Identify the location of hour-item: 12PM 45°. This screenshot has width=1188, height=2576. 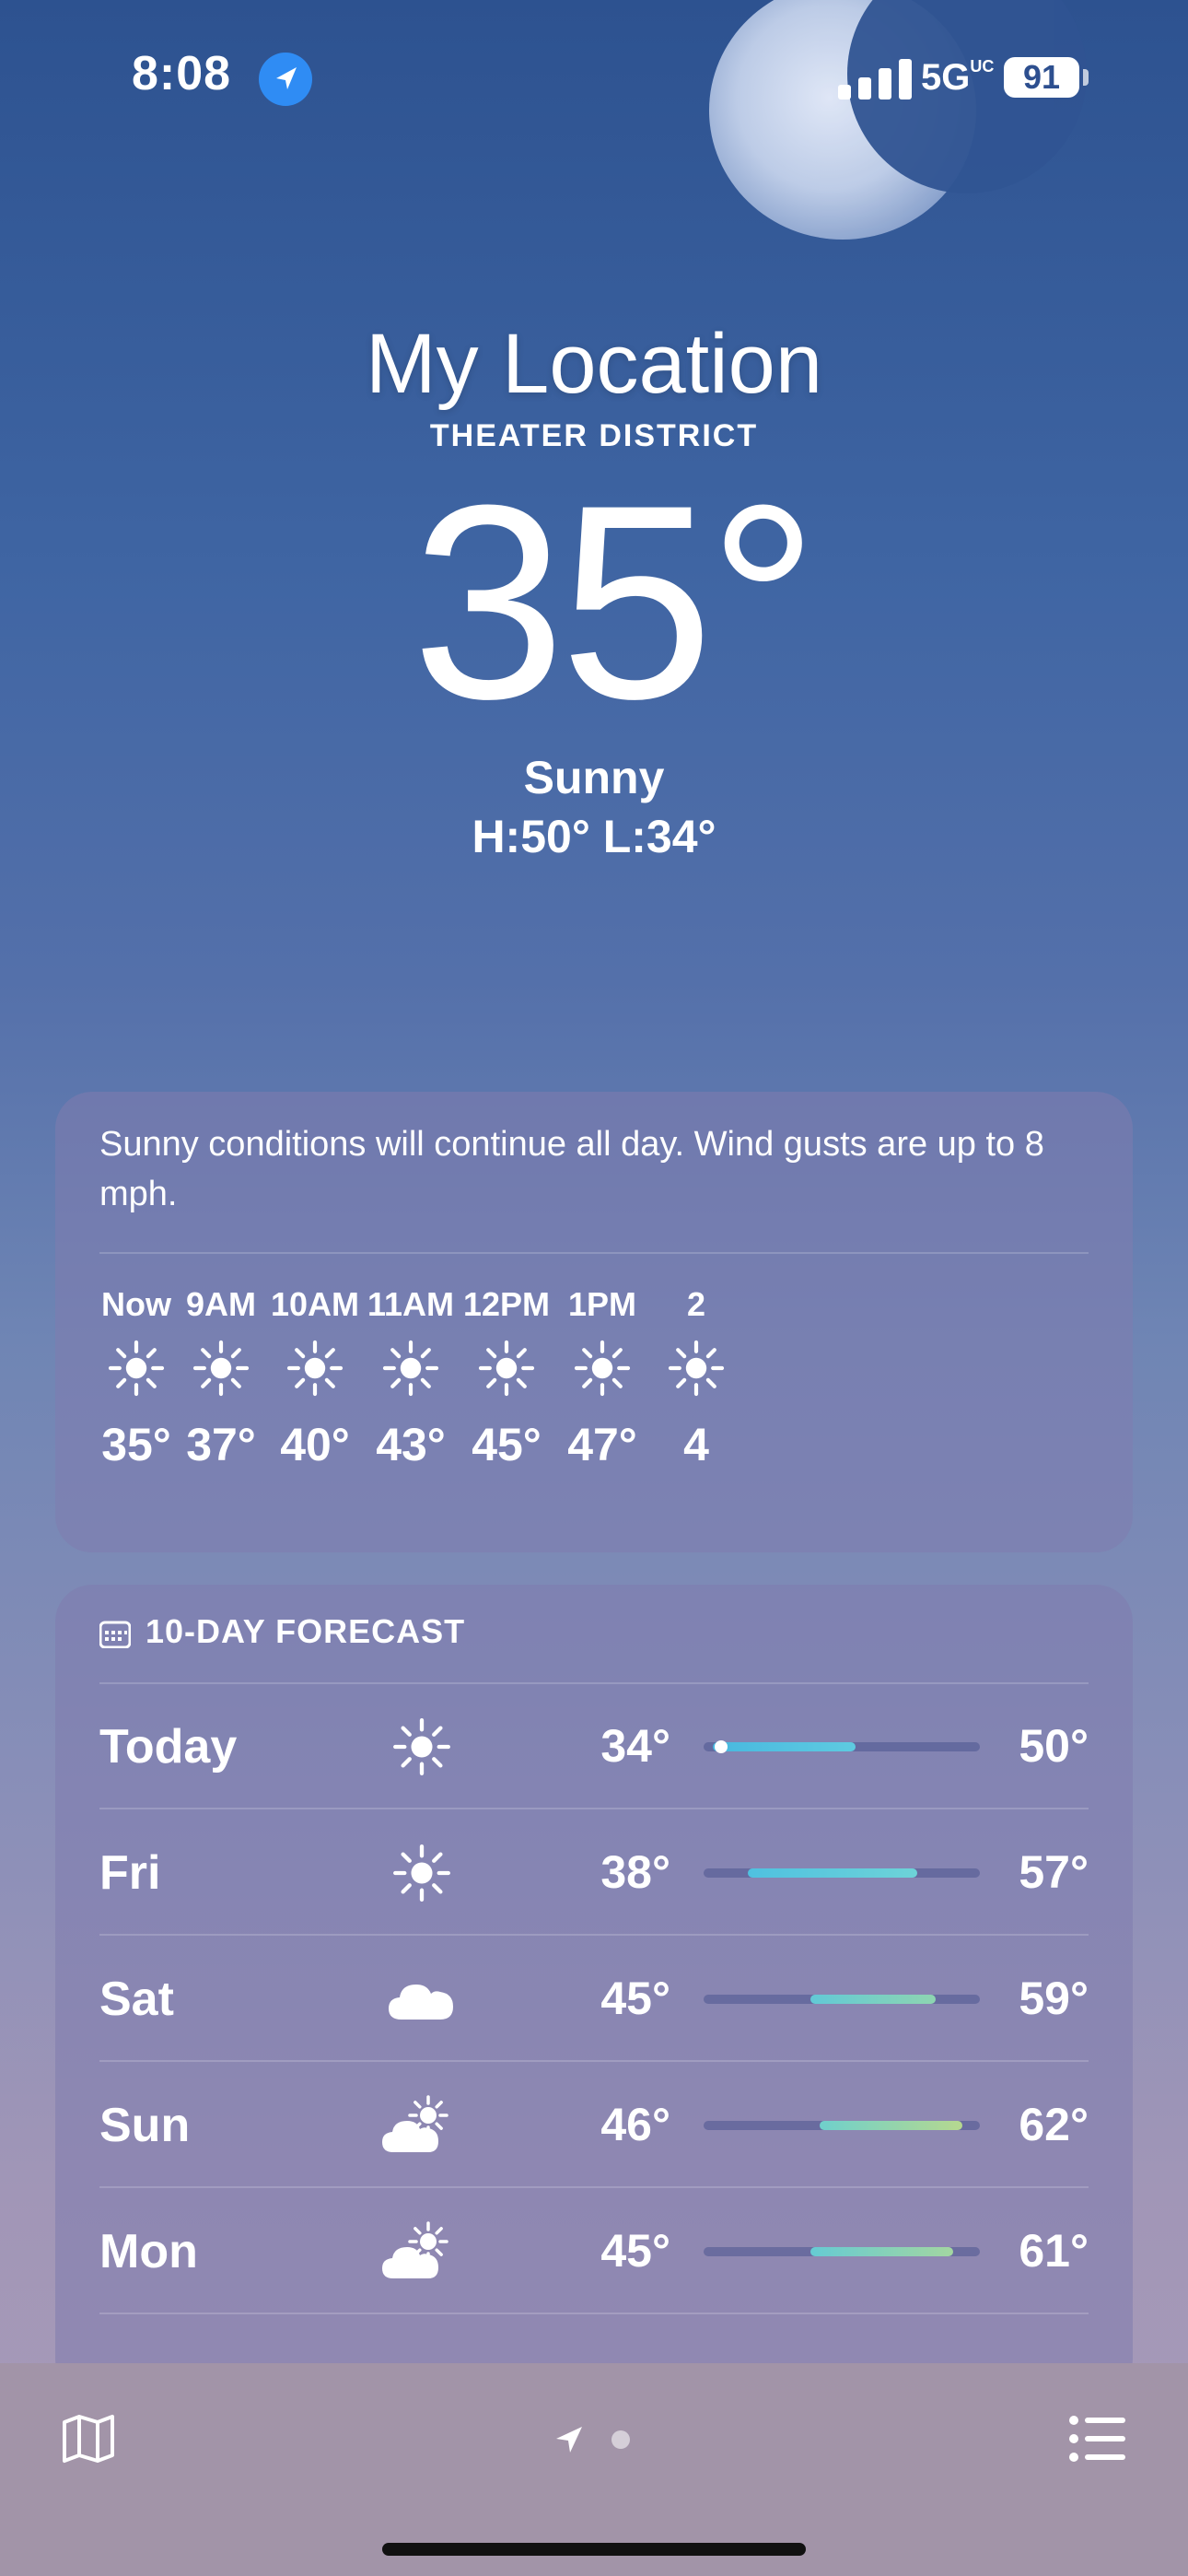
(507, 1378).